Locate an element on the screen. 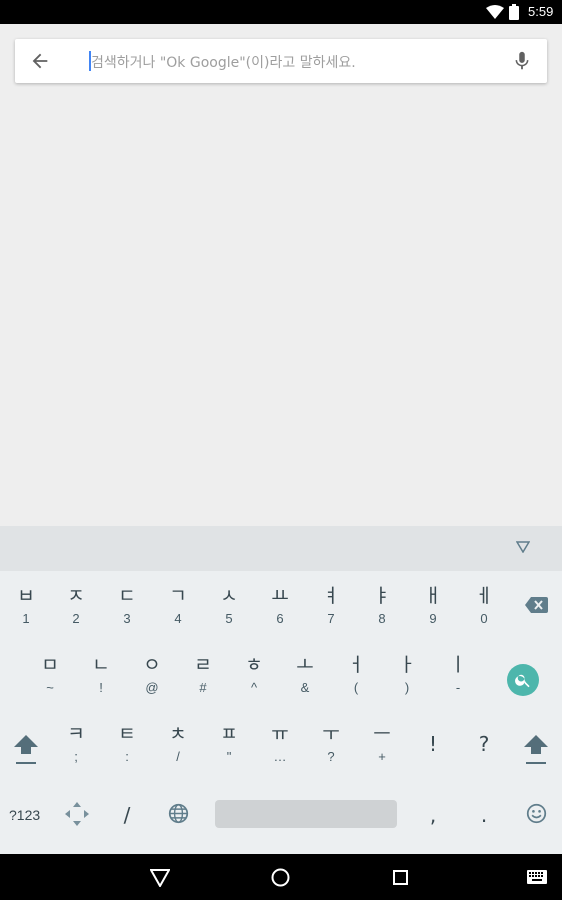 The height and width of the screenshot is (900, 562). comma-key: , is located at coordinates (433, 815).